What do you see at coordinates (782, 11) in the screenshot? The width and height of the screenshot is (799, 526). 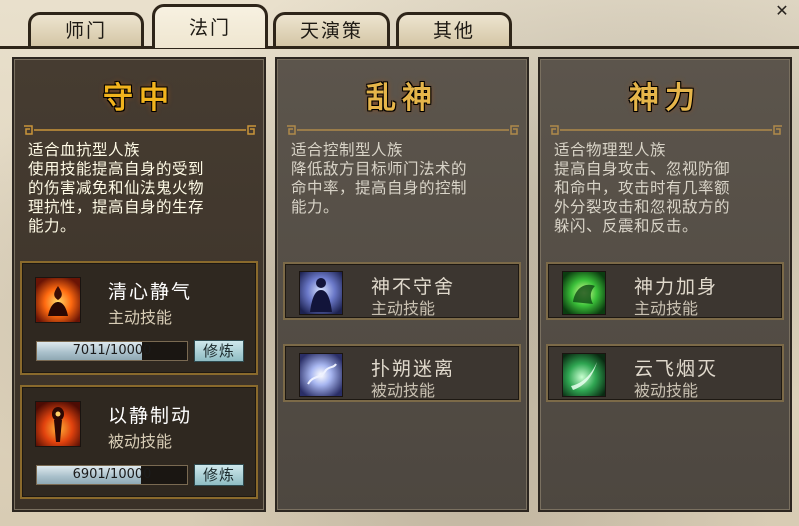 I see `close-icon: ✕` at bounding box center [782, 11].